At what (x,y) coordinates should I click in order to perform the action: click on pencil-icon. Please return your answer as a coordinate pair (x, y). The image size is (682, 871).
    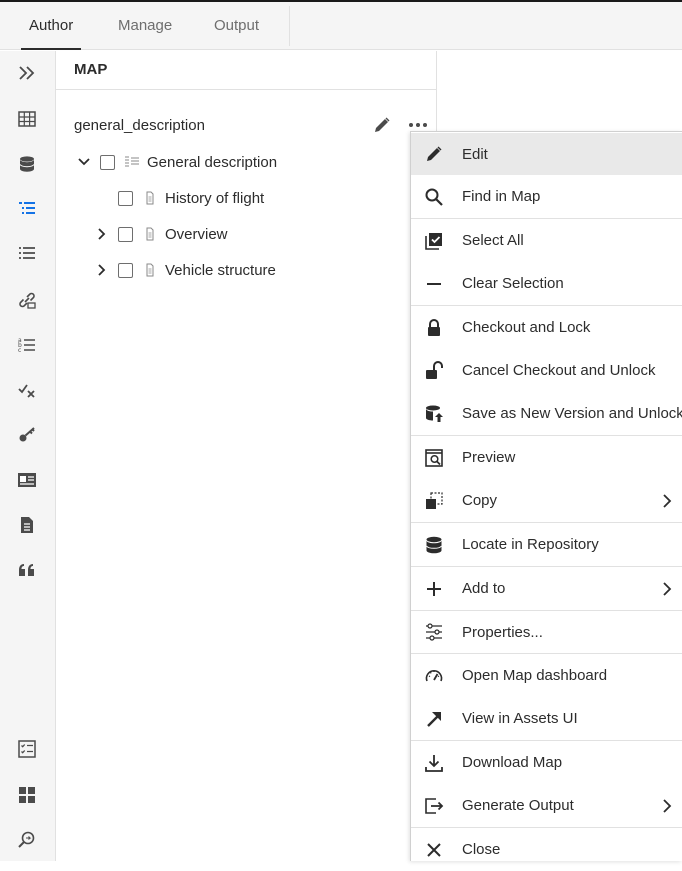
    Looking at the image, I should click on (434, 154).